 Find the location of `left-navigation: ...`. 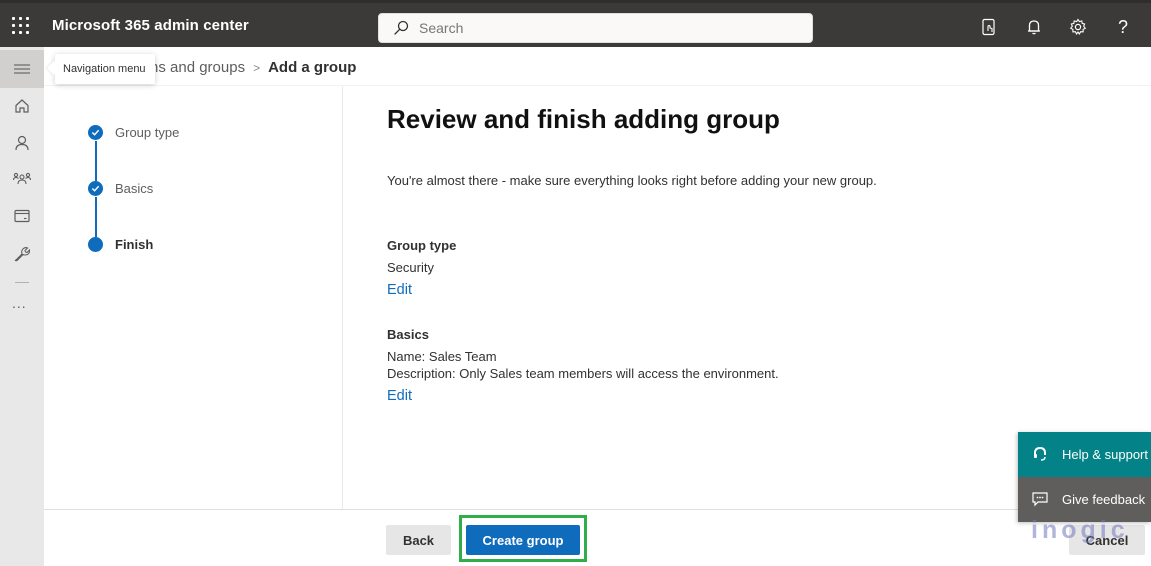

left-navigation: ... is located at coordinates (22, 306).